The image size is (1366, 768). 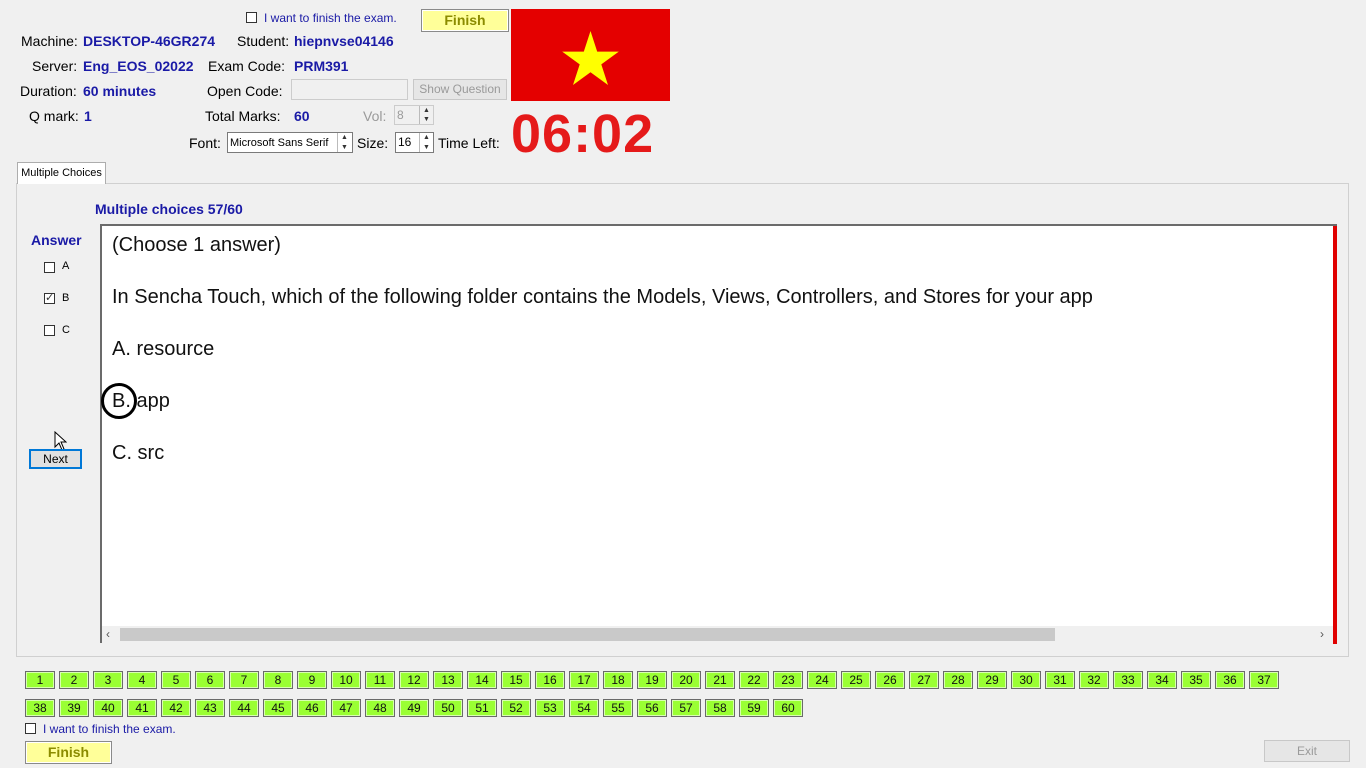 I want to click on question-number-button: 60, so click(x=788, y=708).